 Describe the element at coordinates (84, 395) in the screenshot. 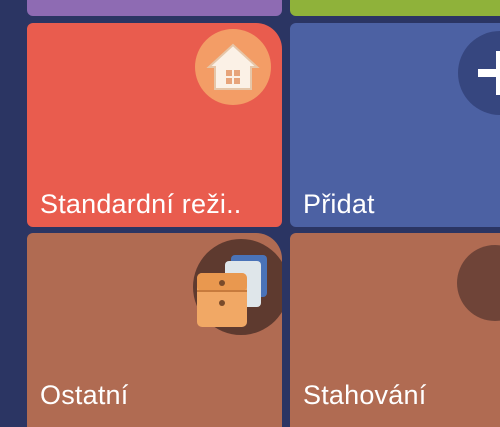

I see `tile-label: Ostatní` at that location.